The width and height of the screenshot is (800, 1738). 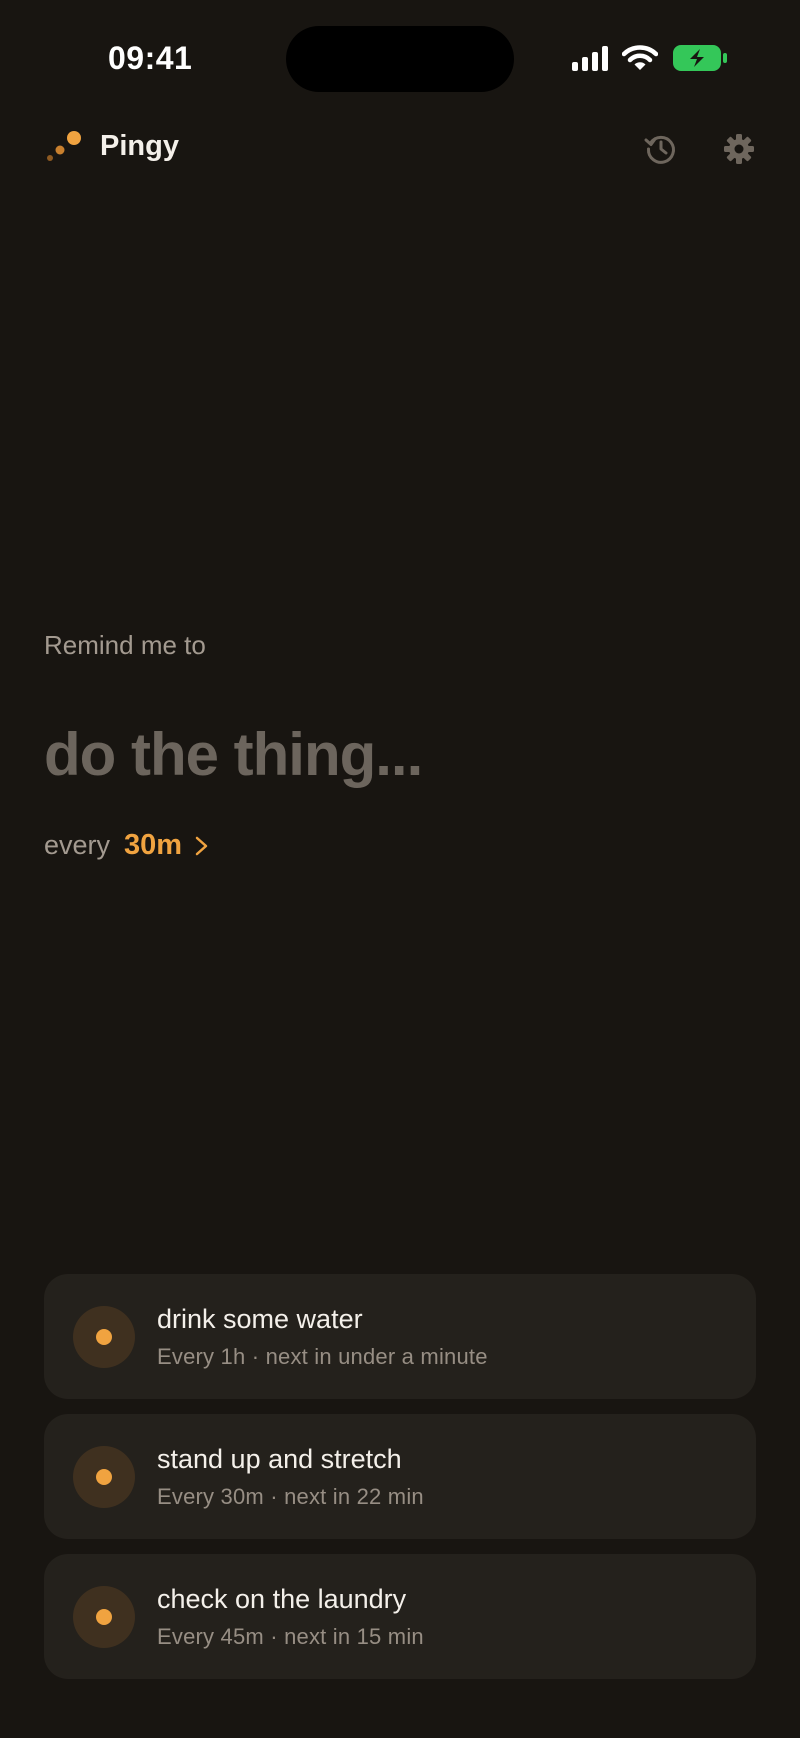 I want to click on status-icons, so click(x=650, y=58).